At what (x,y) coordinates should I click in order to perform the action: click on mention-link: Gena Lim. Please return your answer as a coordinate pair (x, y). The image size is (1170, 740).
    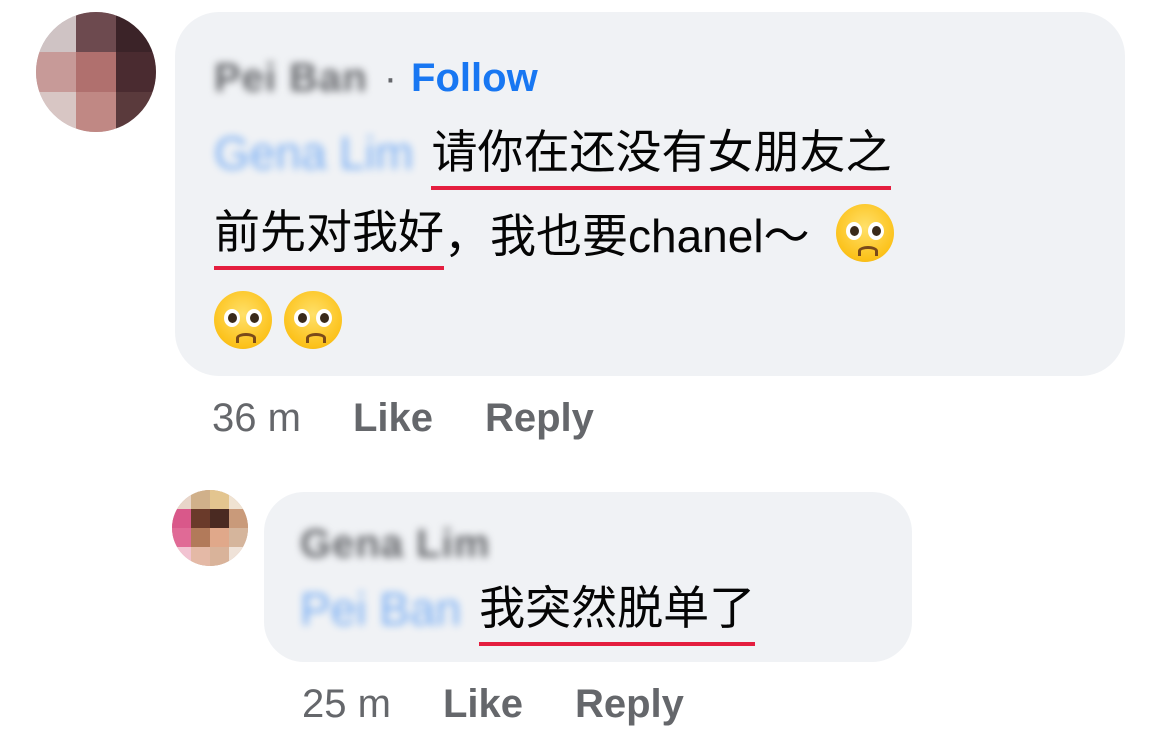
    Looking at the image, I should click on (313, 153).